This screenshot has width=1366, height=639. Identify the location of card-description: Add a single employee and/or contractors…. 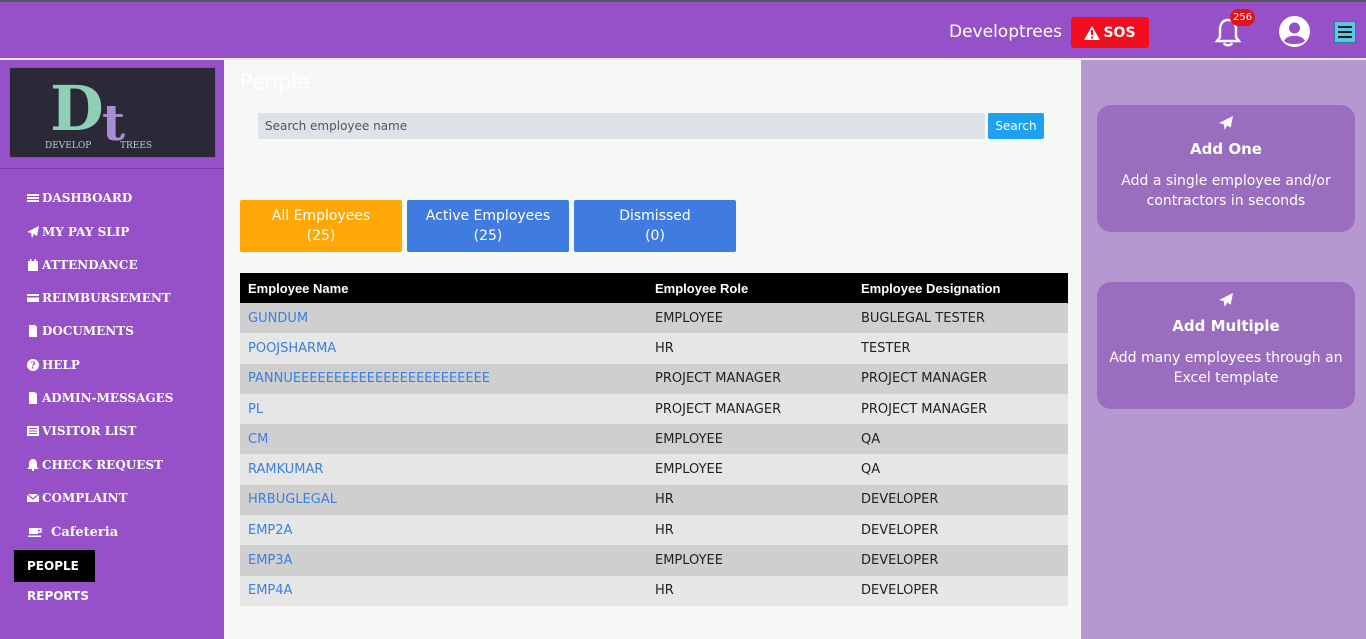
(1226, 191).